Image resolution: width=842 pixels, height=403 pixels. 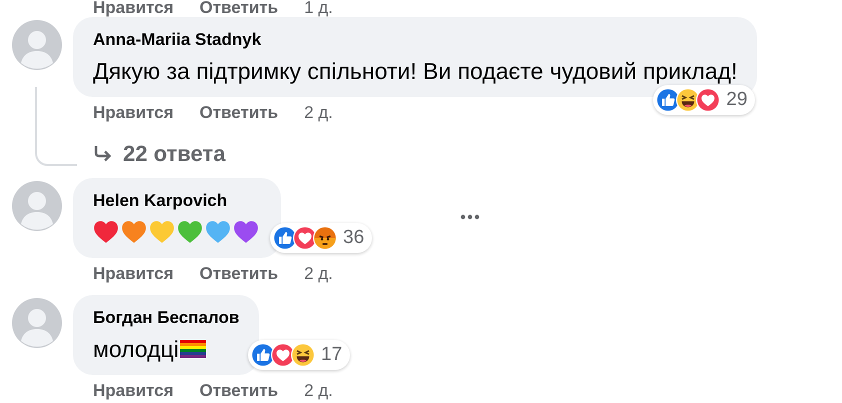 I want to click on reactions-badge: 17, so click(x=299, y=355).